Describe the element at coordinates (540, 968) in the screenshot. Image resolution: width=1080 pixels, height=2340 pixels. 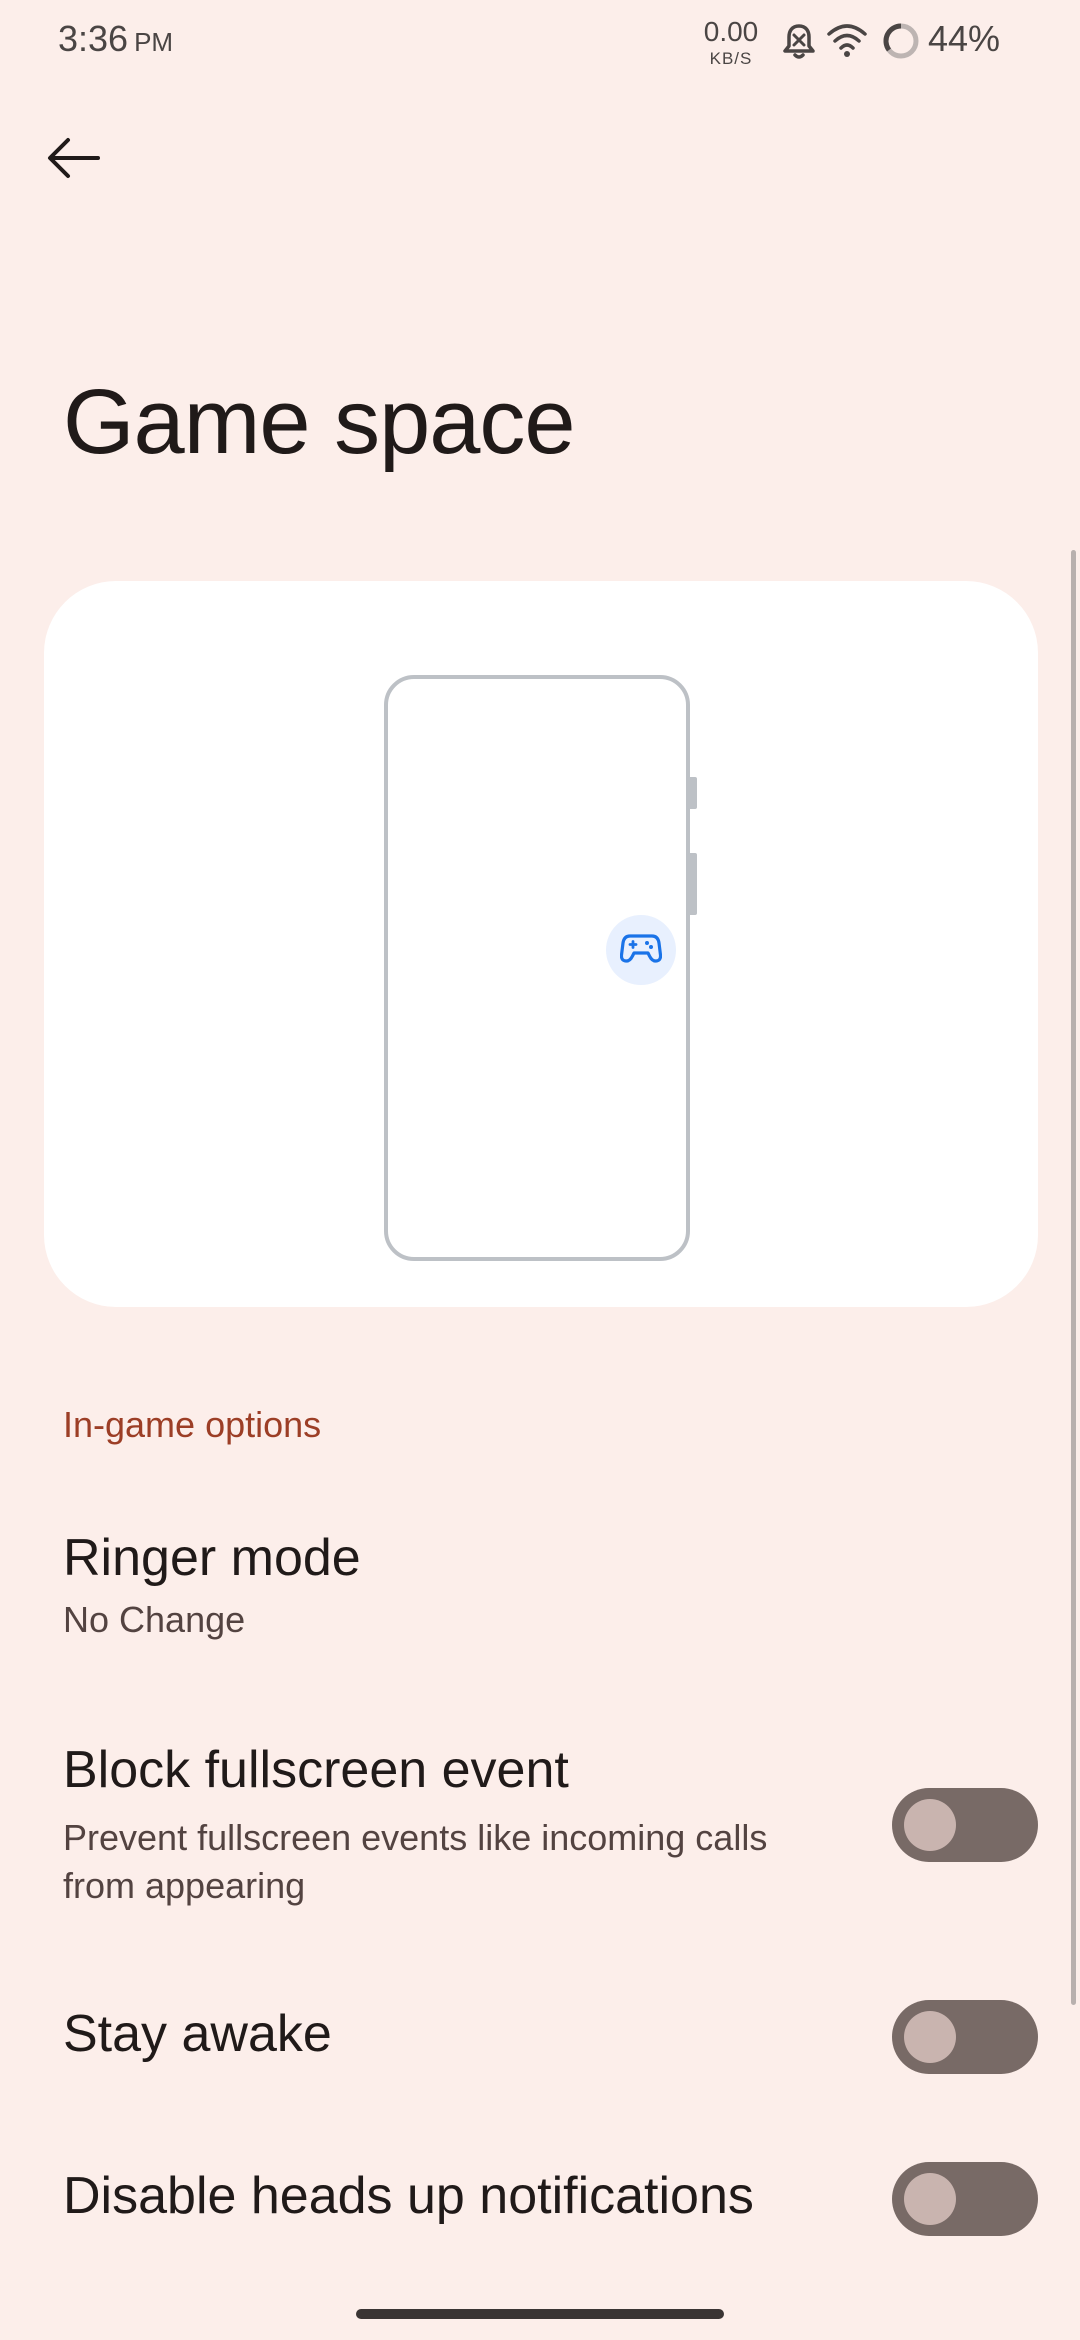
I see `phone-illustration` at that location.